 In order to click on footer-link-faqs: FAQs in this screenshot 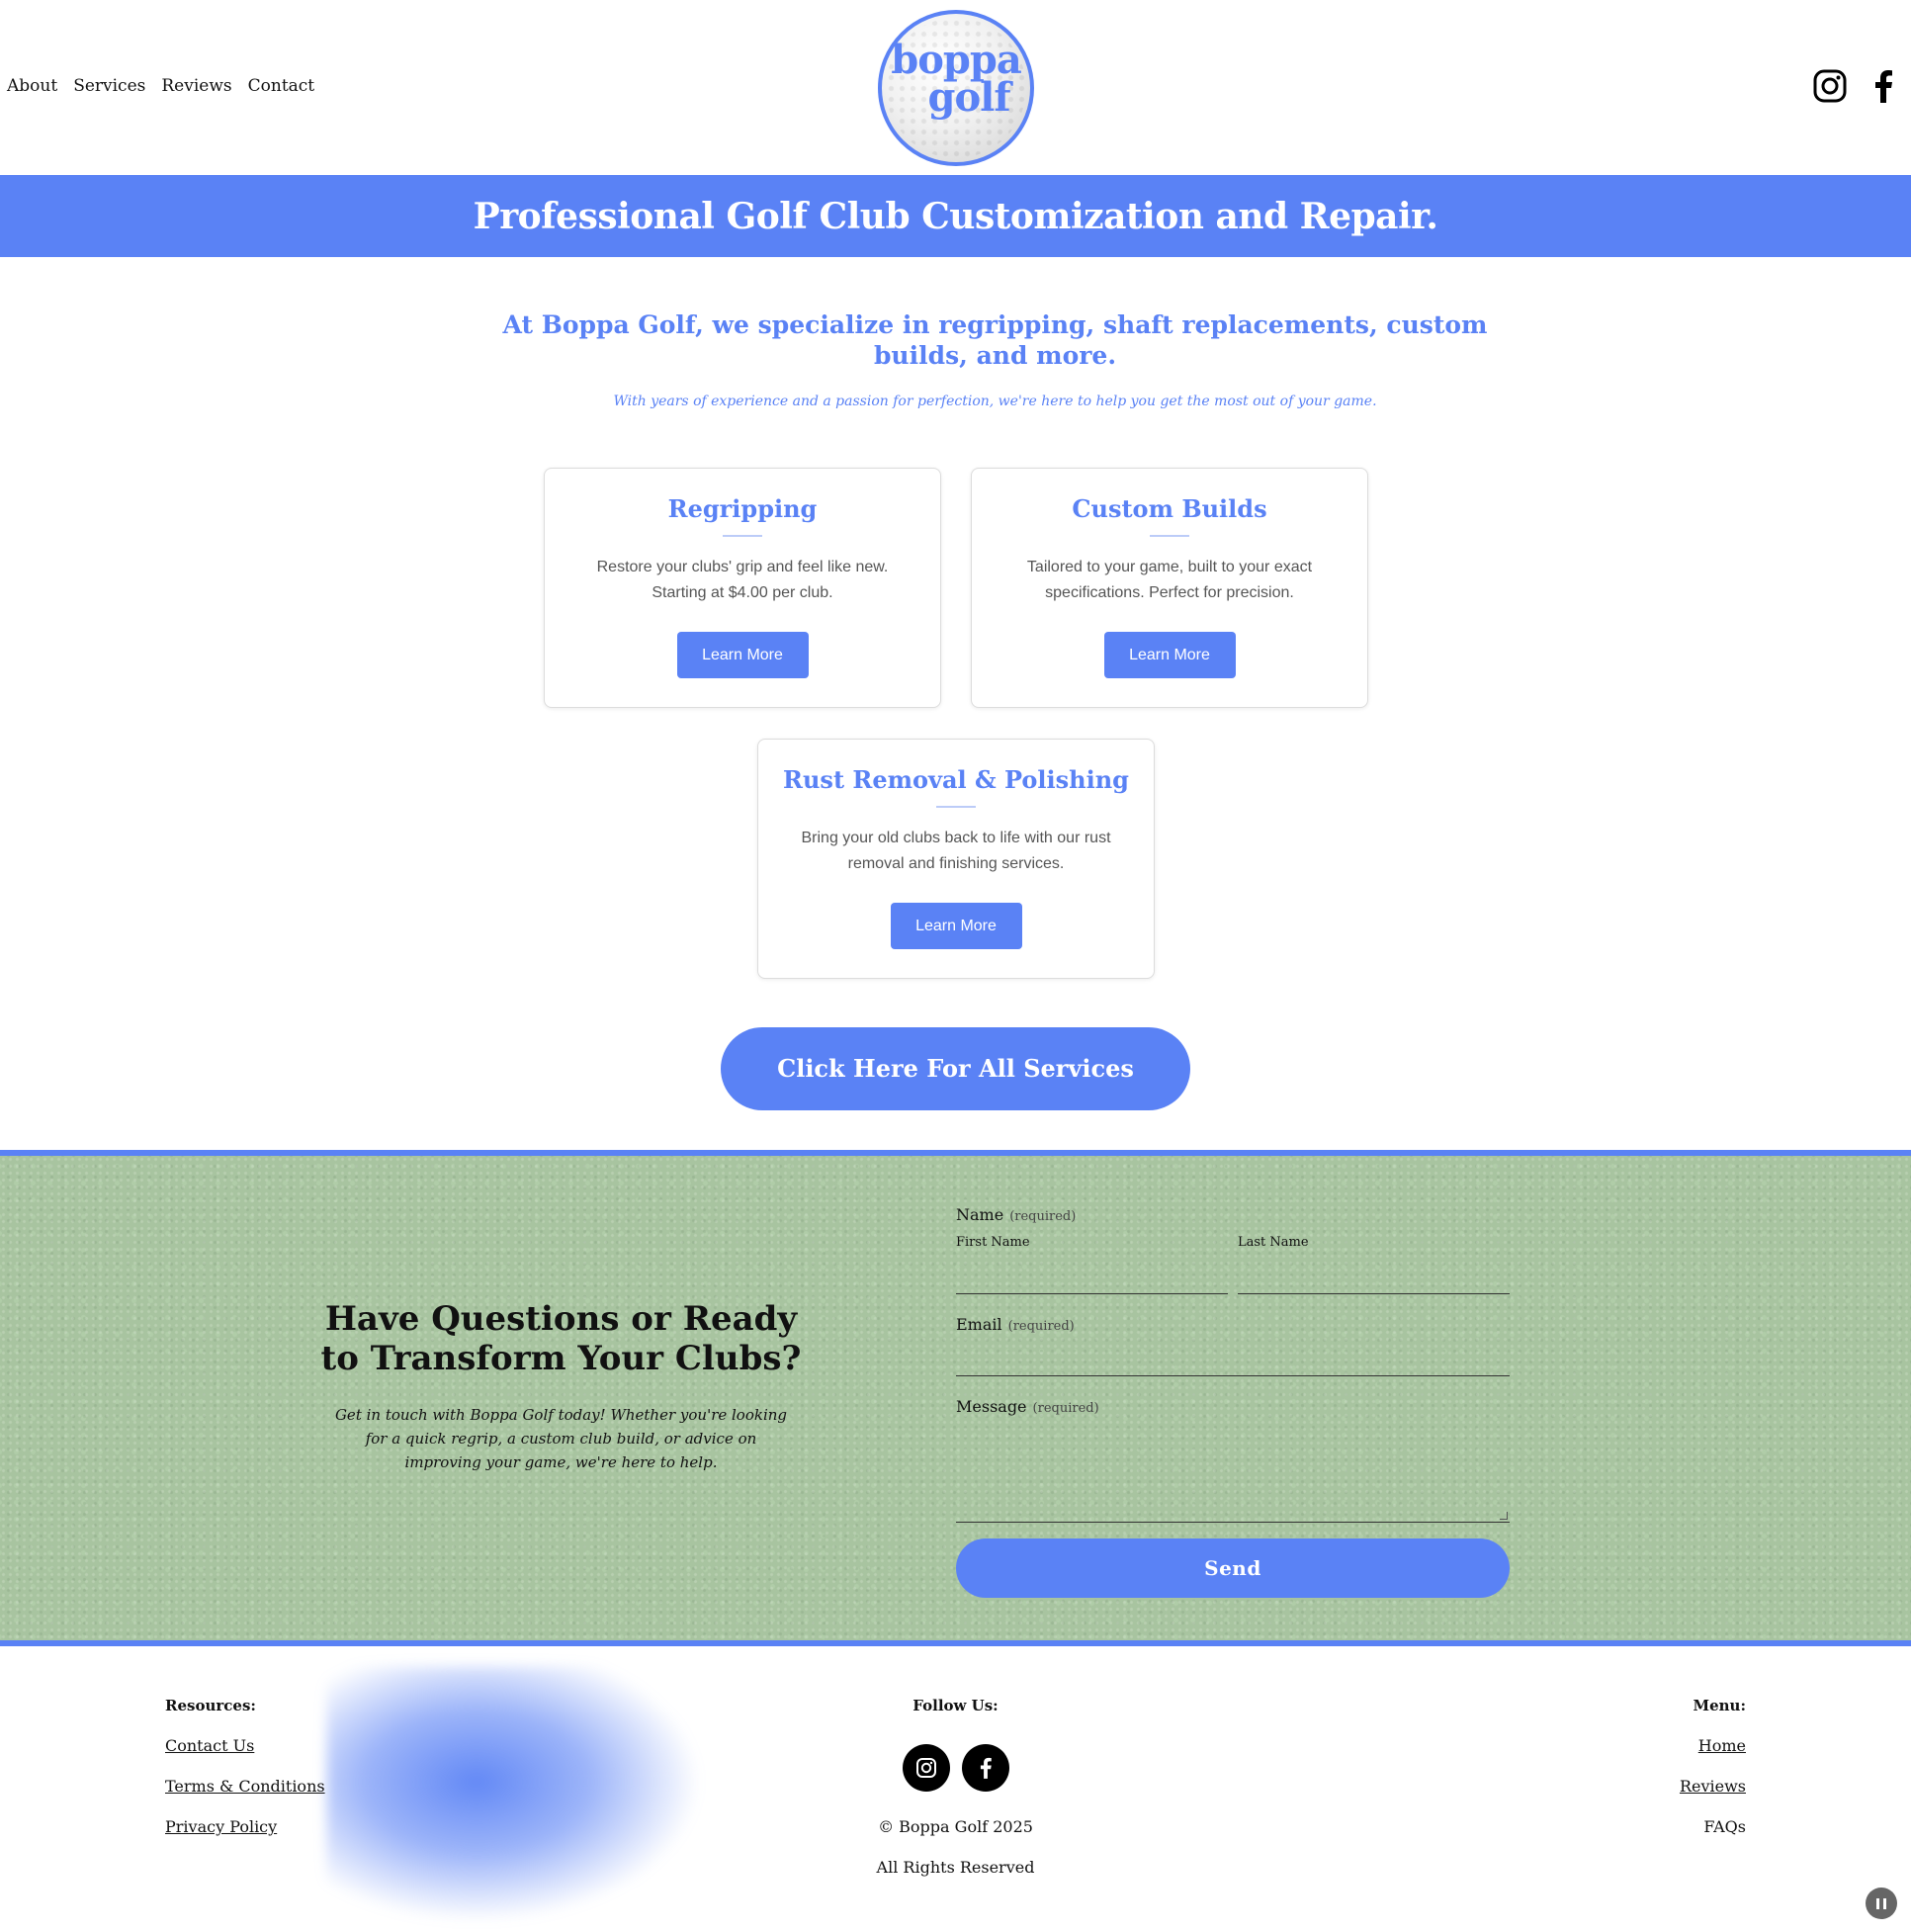, I will do `click(1724, 1826)`.